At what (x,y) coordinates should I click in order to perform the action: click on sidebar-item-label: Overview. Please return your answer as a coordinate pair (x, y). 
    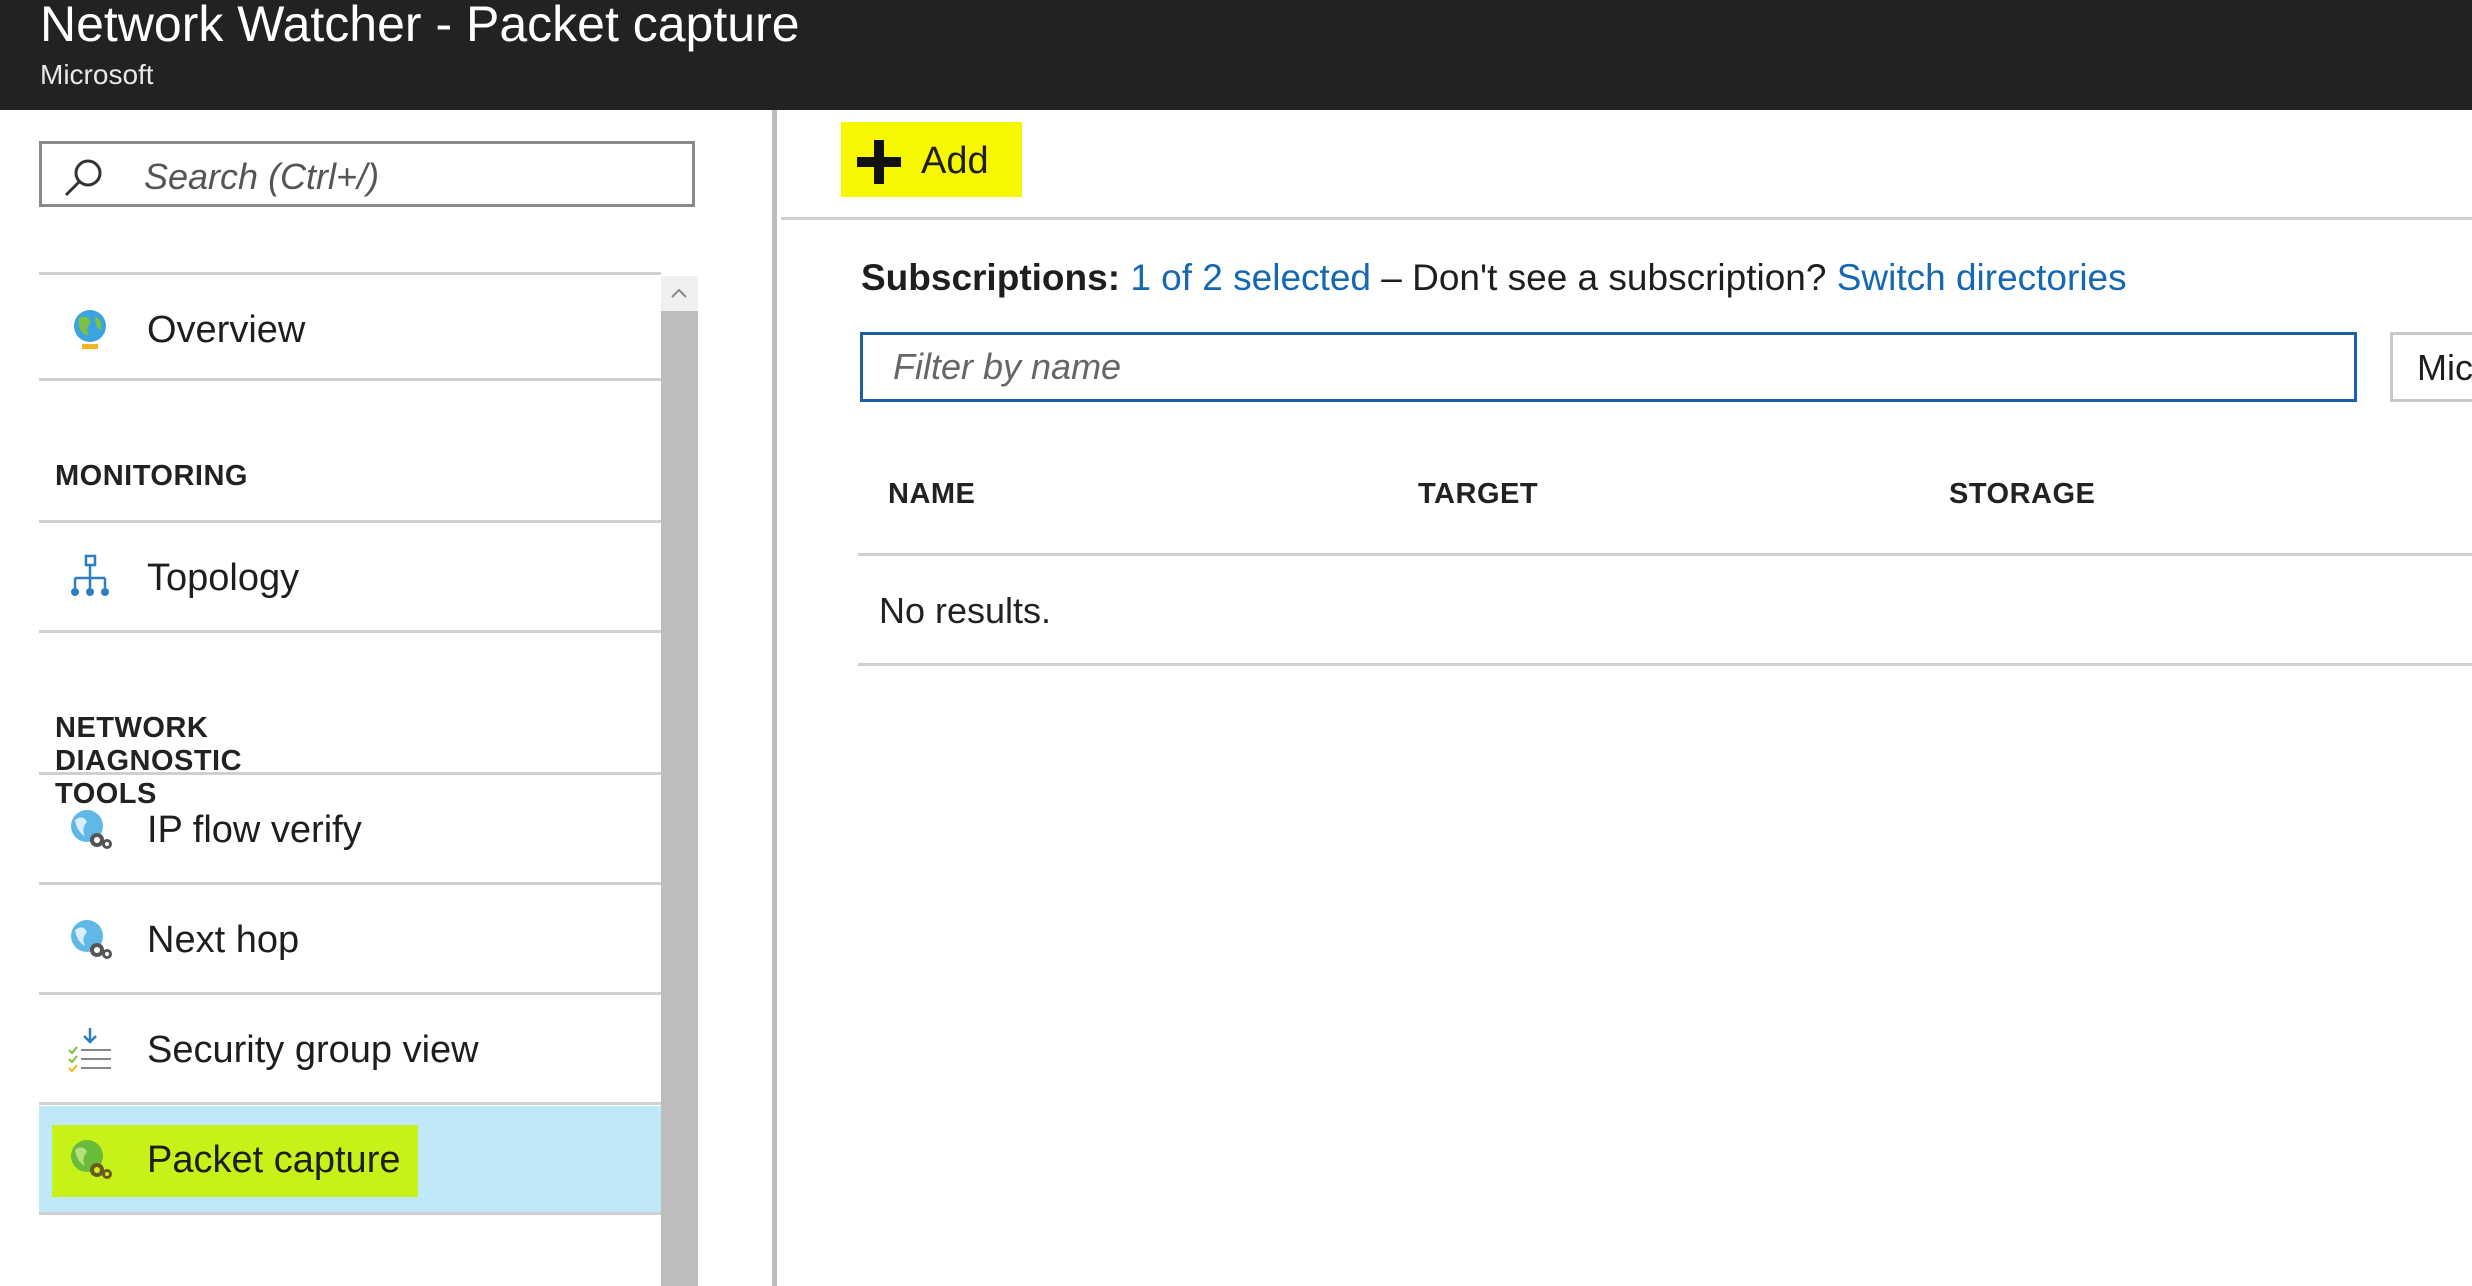
    Looking at the image, I should click on (226, 330).